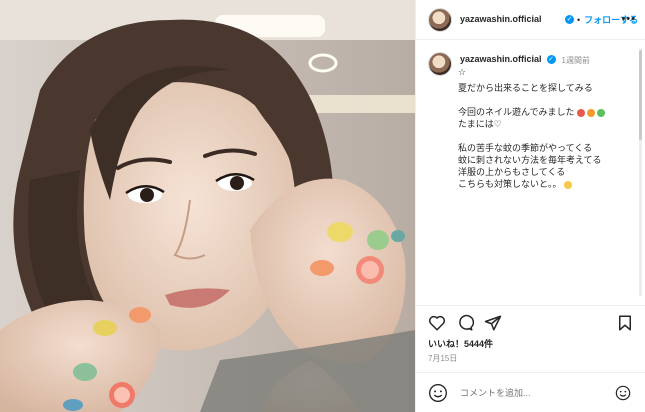  I want to click on watermelon-emoji-icon, so click(580, 112).